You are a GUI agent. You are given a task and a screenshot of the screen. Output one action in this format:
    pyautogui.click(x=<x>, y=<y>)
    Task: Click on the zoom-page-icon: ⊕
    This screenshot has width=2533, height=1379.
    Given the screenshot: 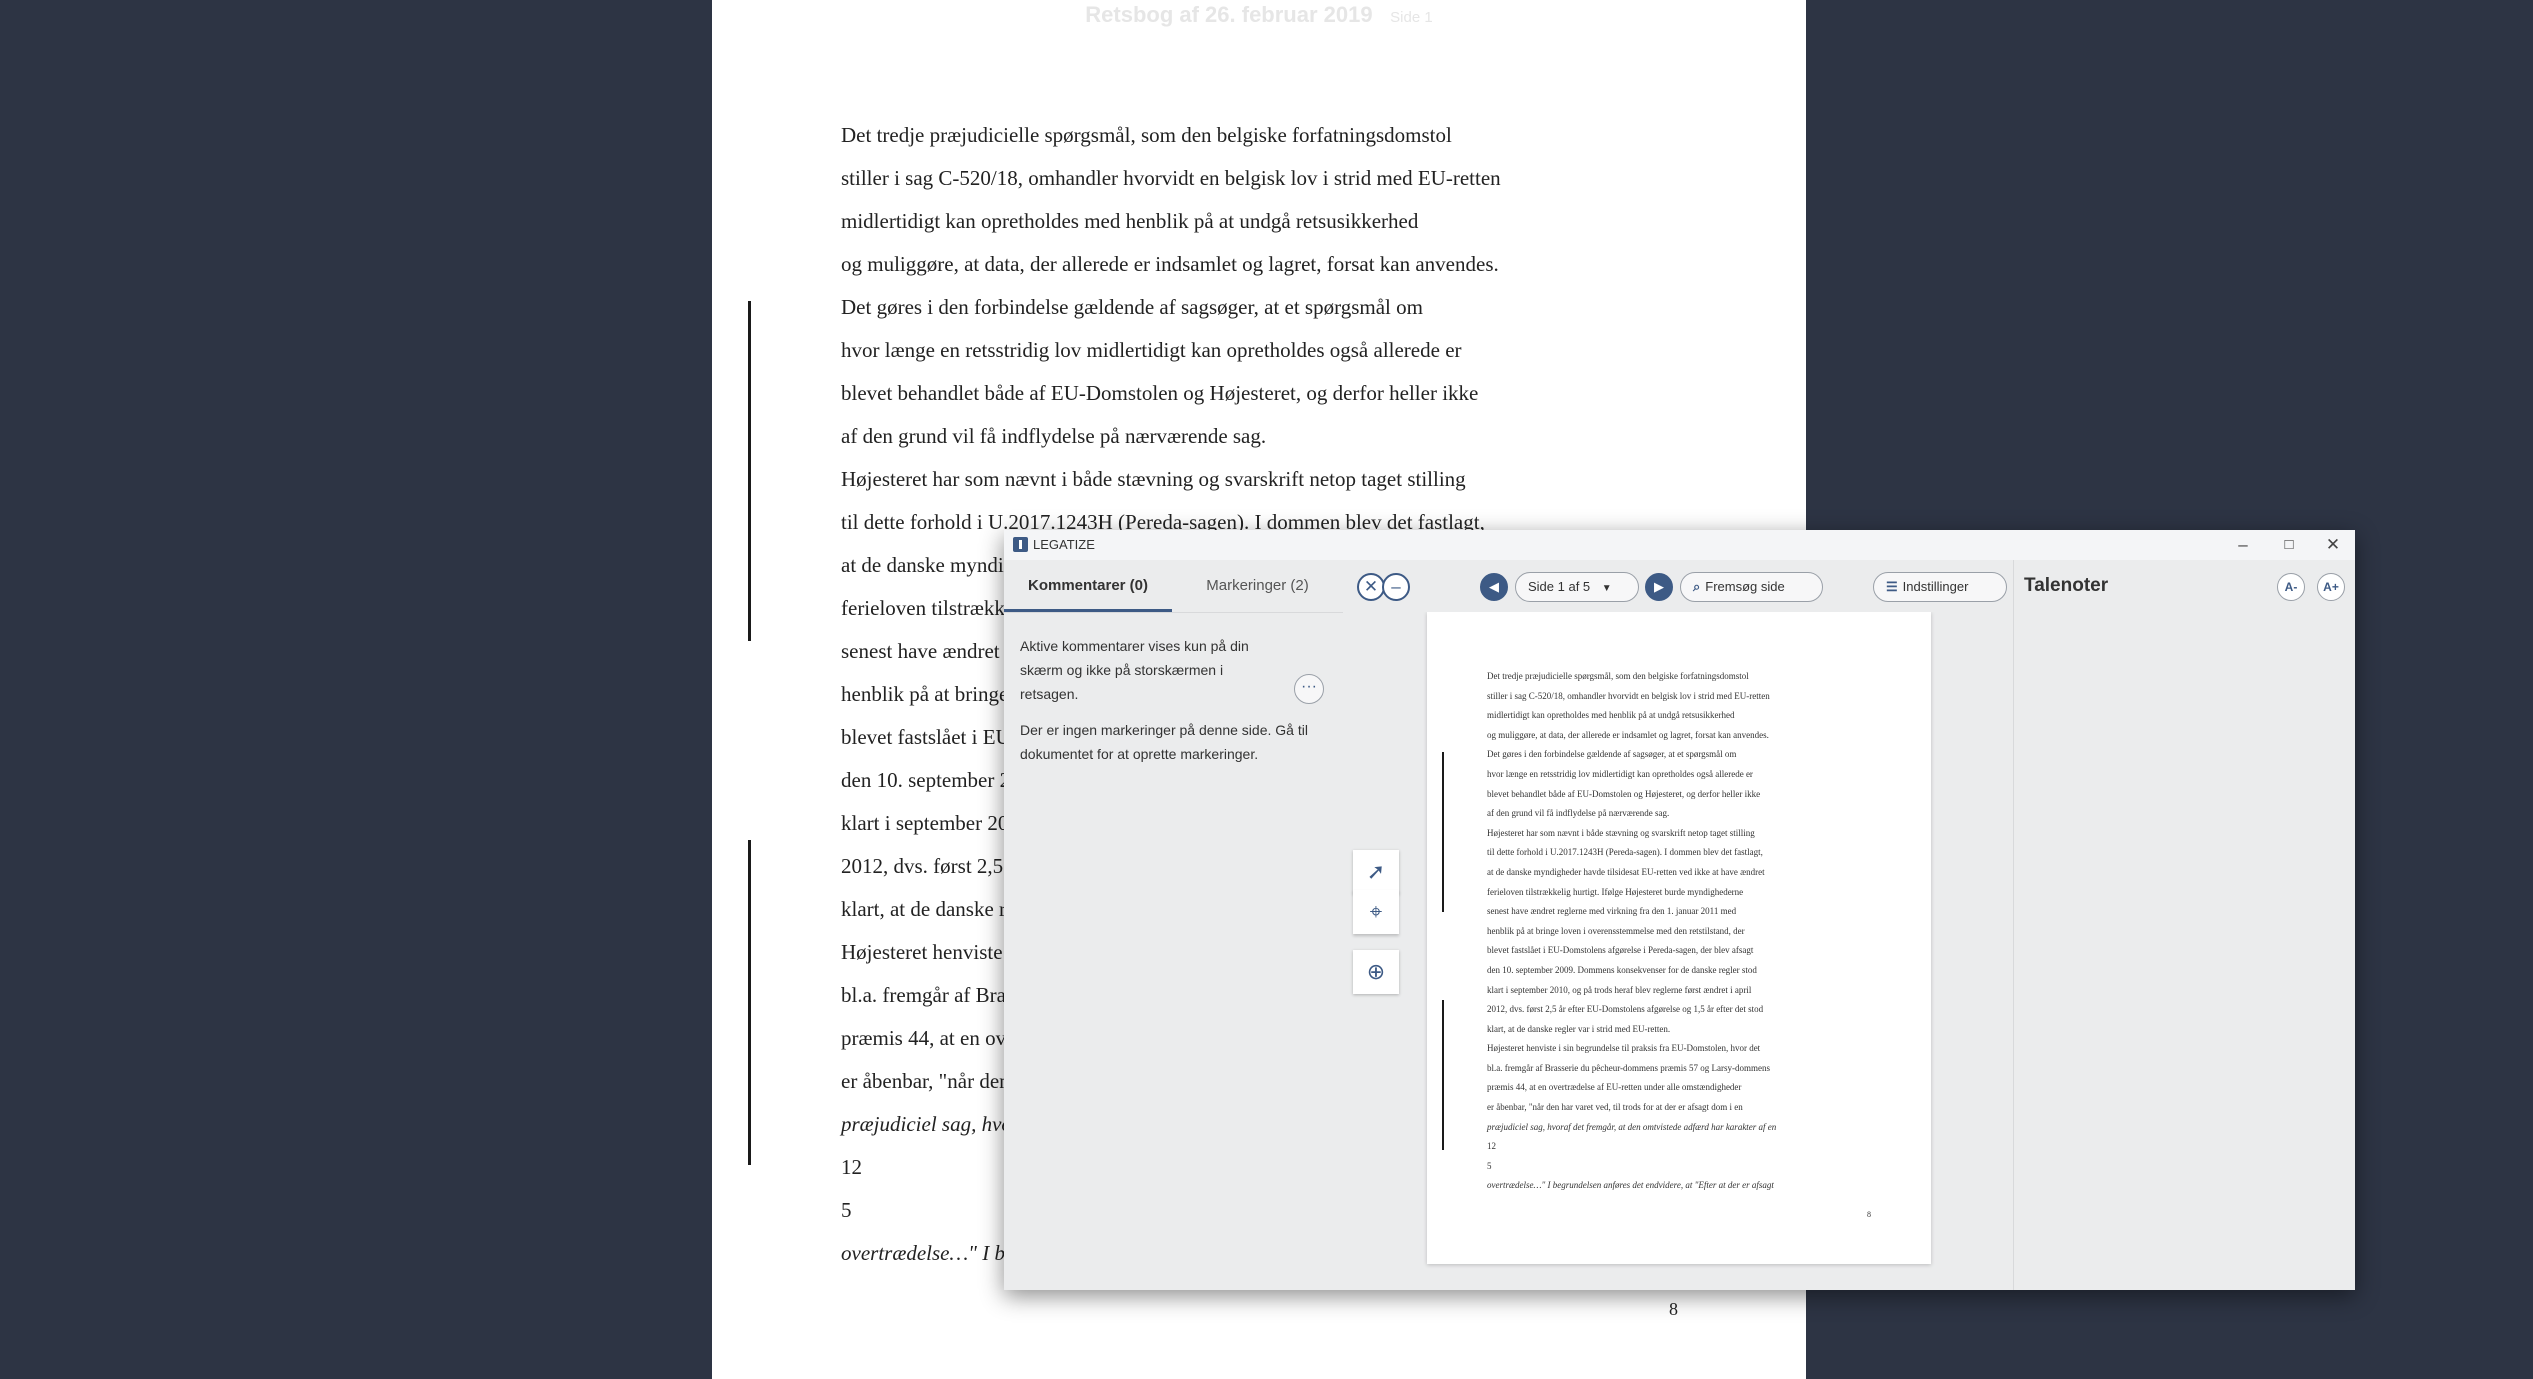 What is the action you would take?
    pyautogui.click(x=1376, y=972)
    